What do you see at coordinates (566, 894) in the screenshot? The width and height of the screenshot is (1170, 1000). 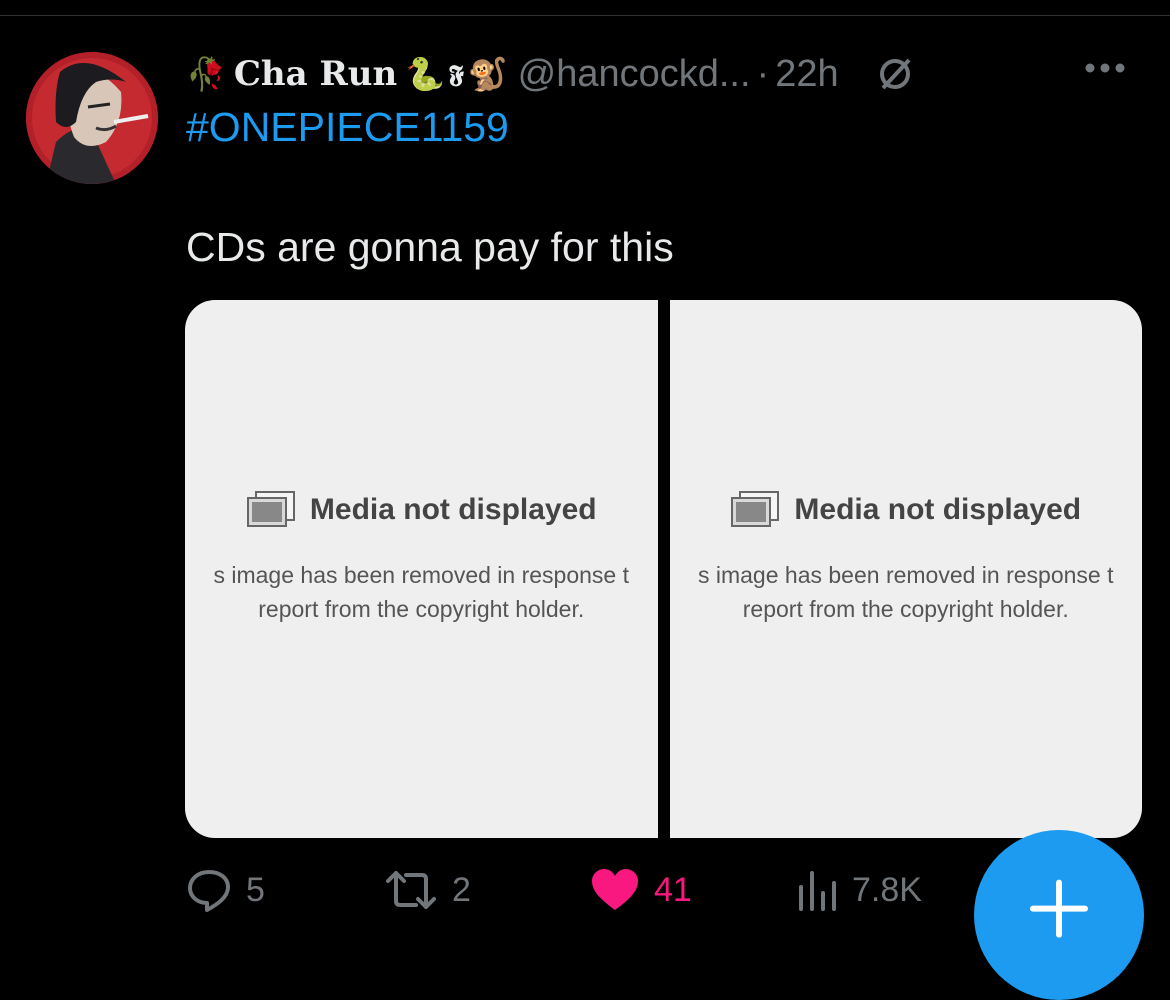 I see `tweet-actions: 5 2 41 7.8K` at bounding box center [566, 894].